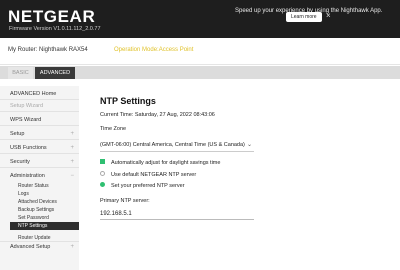 Image resolution: width=400 pixels, height=270 pixels. I want to click on sidebar-item-wps-wizard: WPS Wizard, so click(39, 120).